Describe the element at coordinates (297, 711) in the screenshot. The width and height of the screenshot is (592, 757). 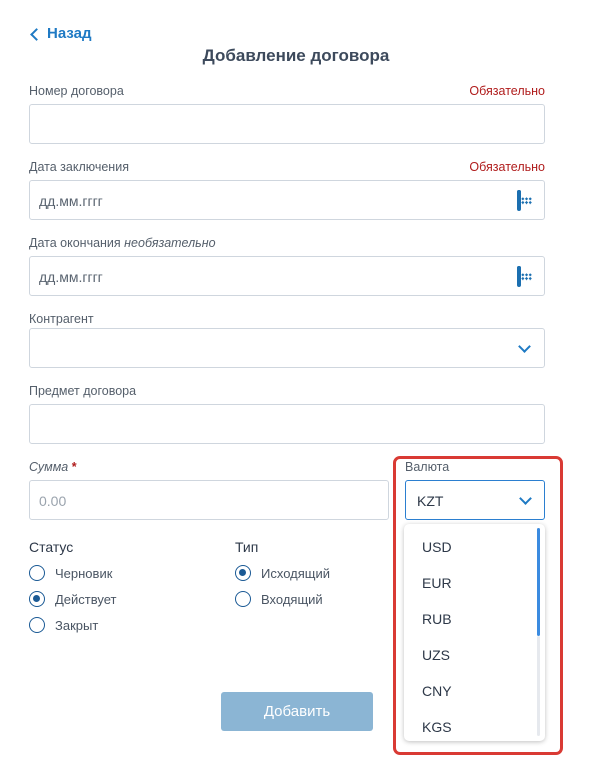
I see `add-button: Добавить` at that location.